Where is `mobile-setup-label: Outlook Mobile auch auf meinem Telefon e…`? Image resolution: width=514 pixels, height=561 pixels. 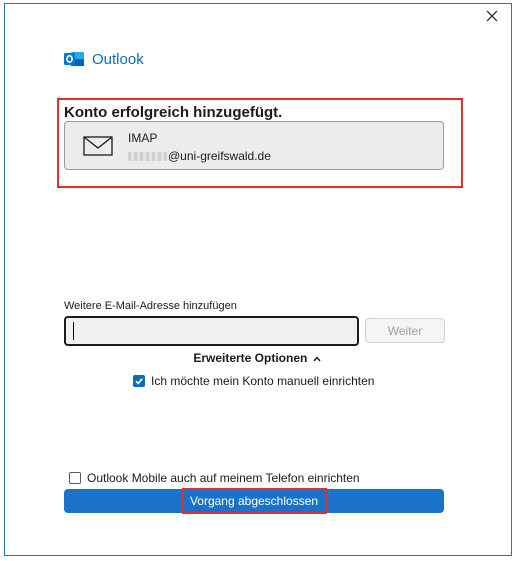
mobile-setup-label: Outlook Mobile auch auf meinem Telefon e… is located at coordinates (223, 478).